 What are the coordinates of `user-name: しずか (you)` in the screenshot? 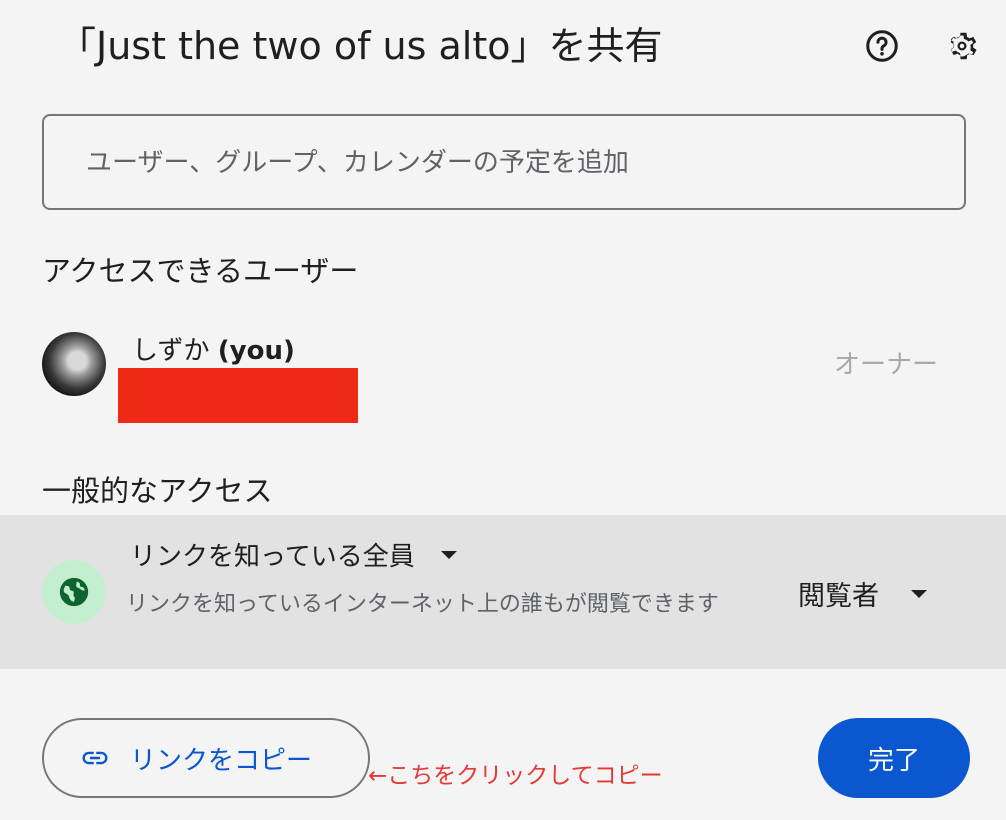 It's located at (213, 348).